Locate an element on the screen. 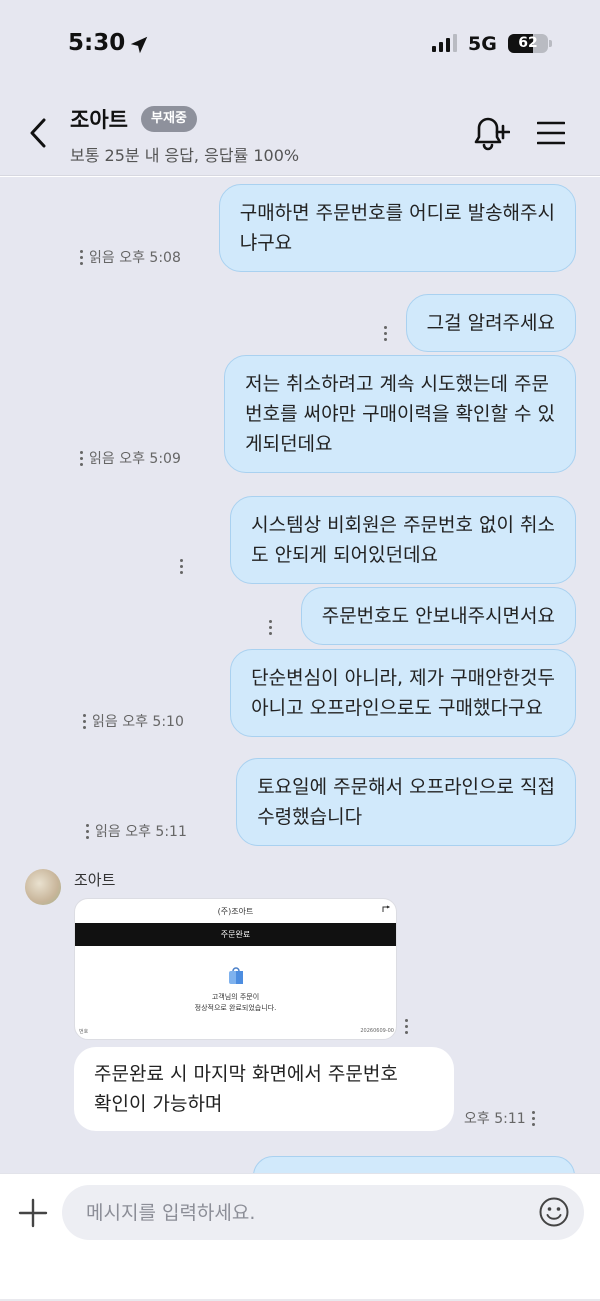 The width and height of the screenshot is (600, 1301). response-info: 보통 25분 내 응답, 응답률 100% is located at coordinates (185, 155).